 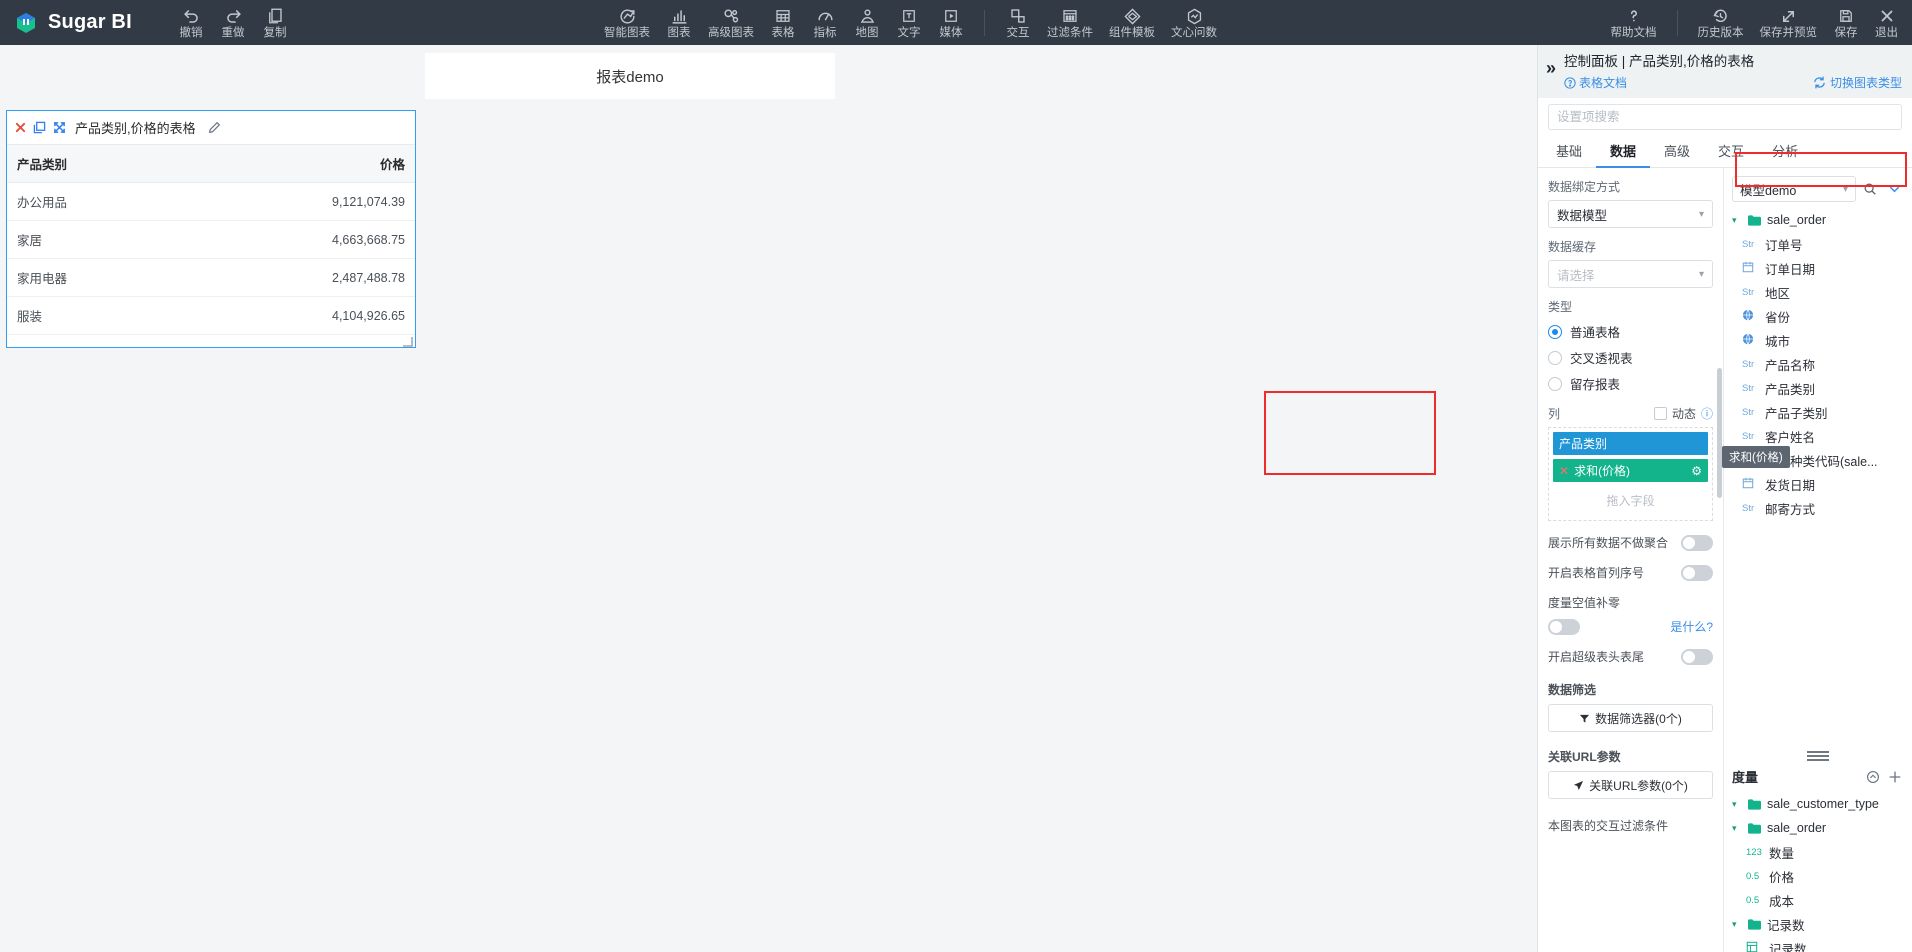 What do you see at coordinates (1623, 151) in the screenshot?
I see `tab-data: 数据` at bounding box center [1623, 151].